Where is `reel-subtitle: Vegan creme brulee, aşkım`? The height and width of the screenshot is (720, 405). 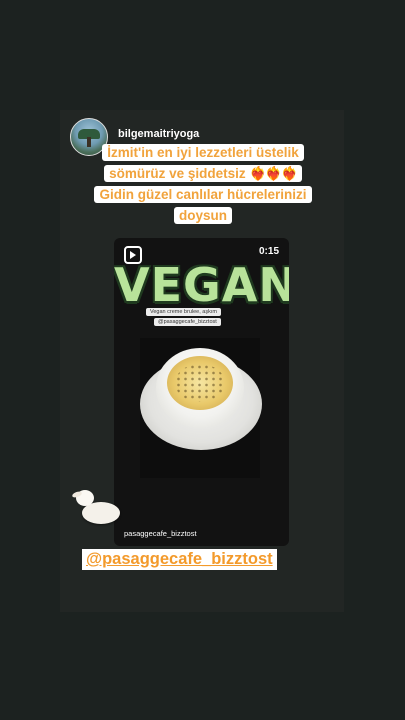 reel-subtitle: Vegan creme brulee, aşkım is located at coordinates (183, 312).